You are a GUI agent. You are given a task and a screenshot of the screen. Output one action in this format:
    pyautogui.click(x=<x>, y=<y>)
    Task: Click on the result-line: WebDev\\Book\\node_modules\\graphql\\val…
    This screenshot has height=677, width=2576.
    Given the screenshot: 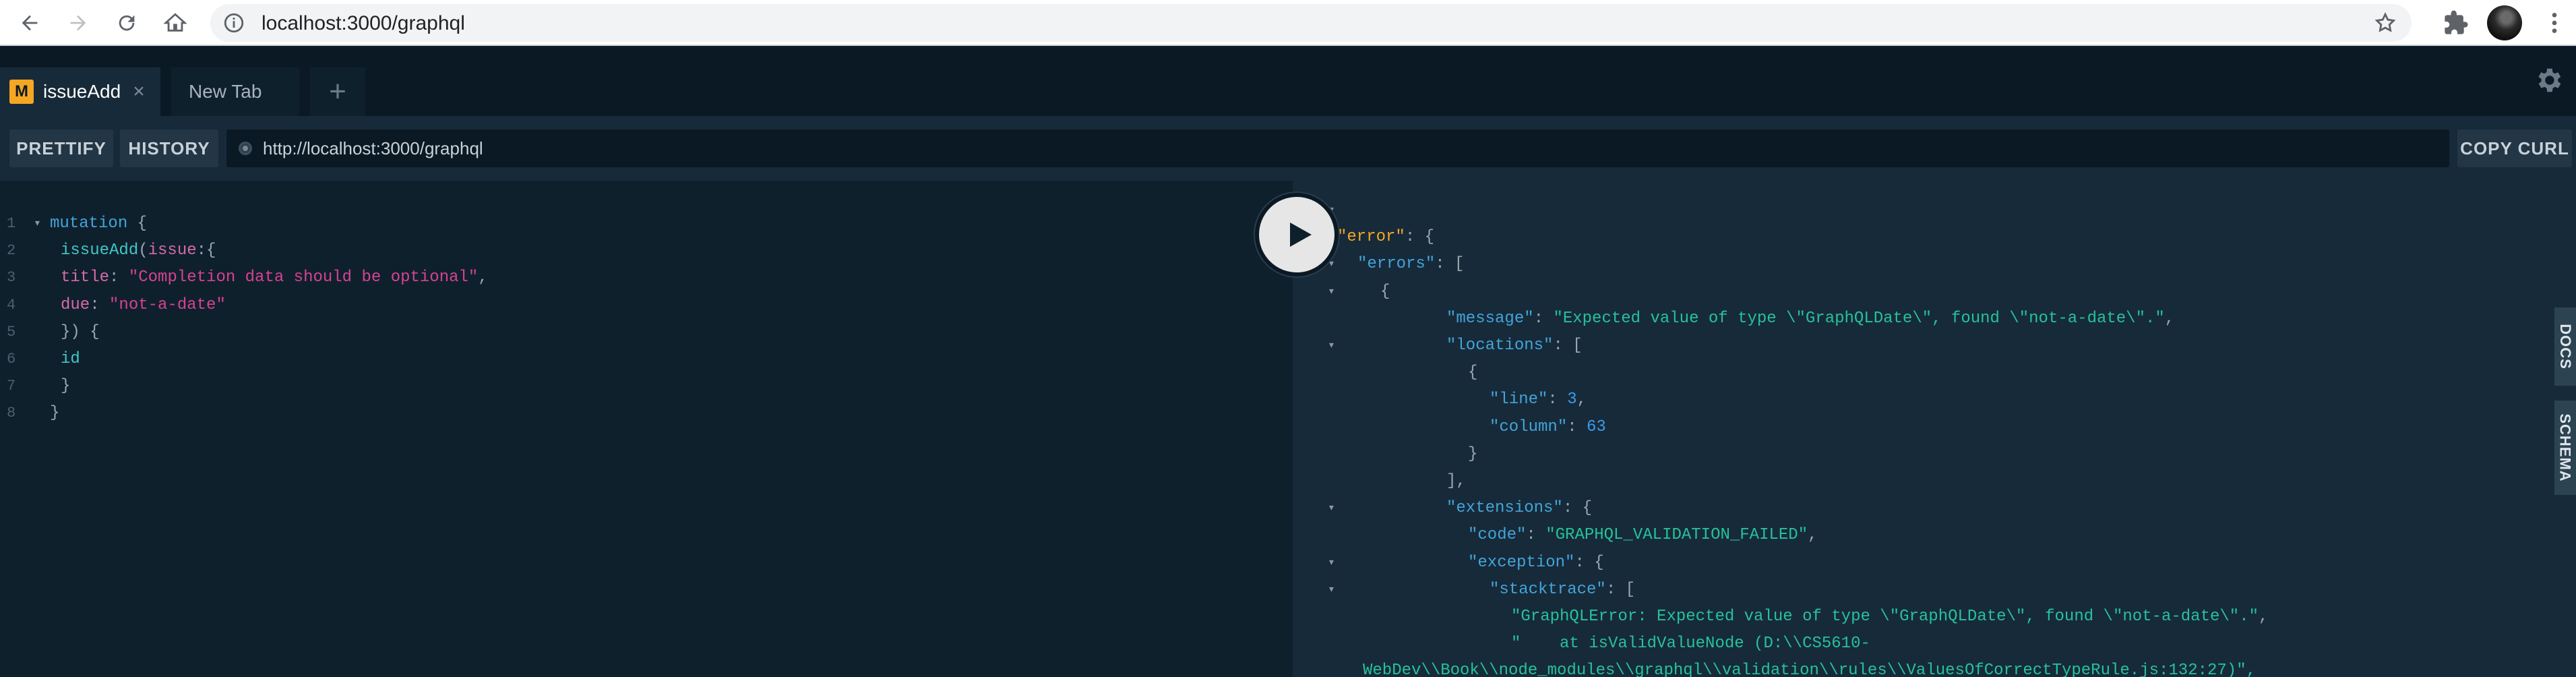 What is the action you would take?
    pyautogui.click(x=1935, y=667)
    